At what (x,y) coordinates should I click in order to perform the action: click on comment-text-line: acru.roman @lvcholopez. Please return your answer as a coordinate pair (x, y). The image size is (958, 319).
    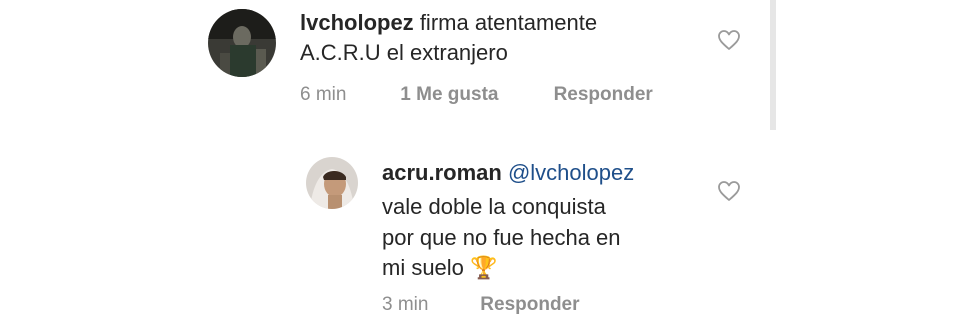
    Looking at the image, I should click on (508, 173).